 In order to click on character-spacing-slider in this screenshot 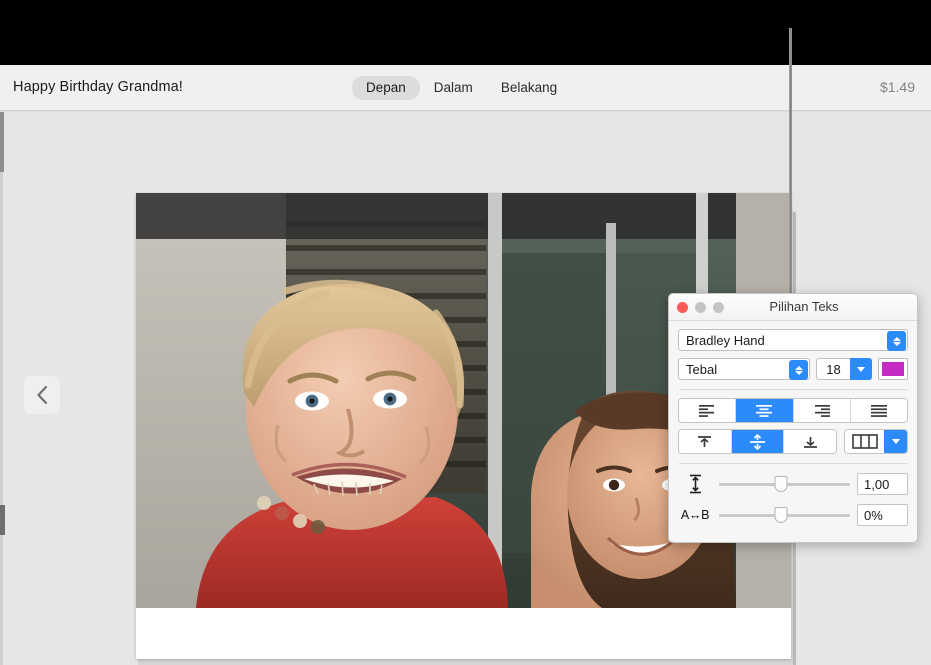, I will do `click(784, 515)`.